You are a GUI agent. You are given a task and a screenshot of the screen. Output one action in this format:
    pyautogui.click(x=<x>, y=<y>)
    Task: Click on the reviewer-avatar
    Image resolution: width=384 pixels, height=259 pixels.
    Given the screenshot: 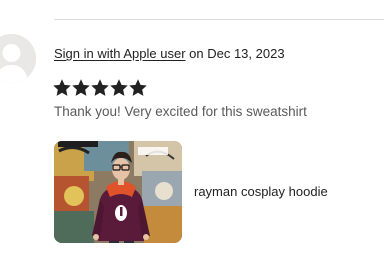 What is the action you would take?
    pyautogui.click(x=18, y=58)
    